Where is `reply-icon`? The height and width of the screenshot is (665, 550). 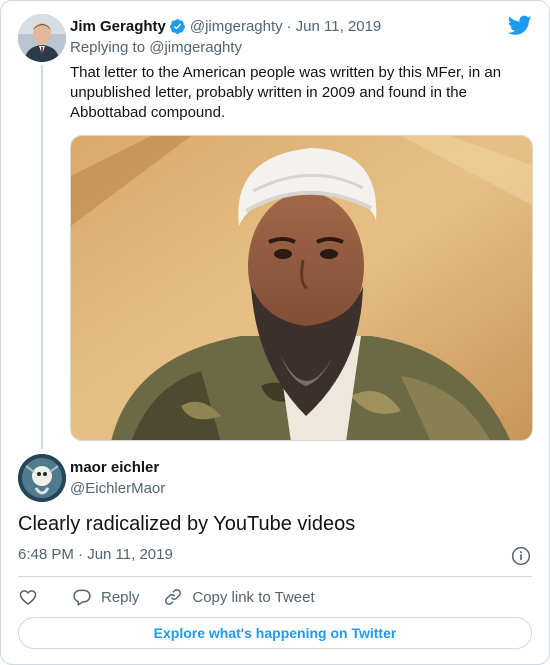 reply-icon is located at coordinates (82, 597).